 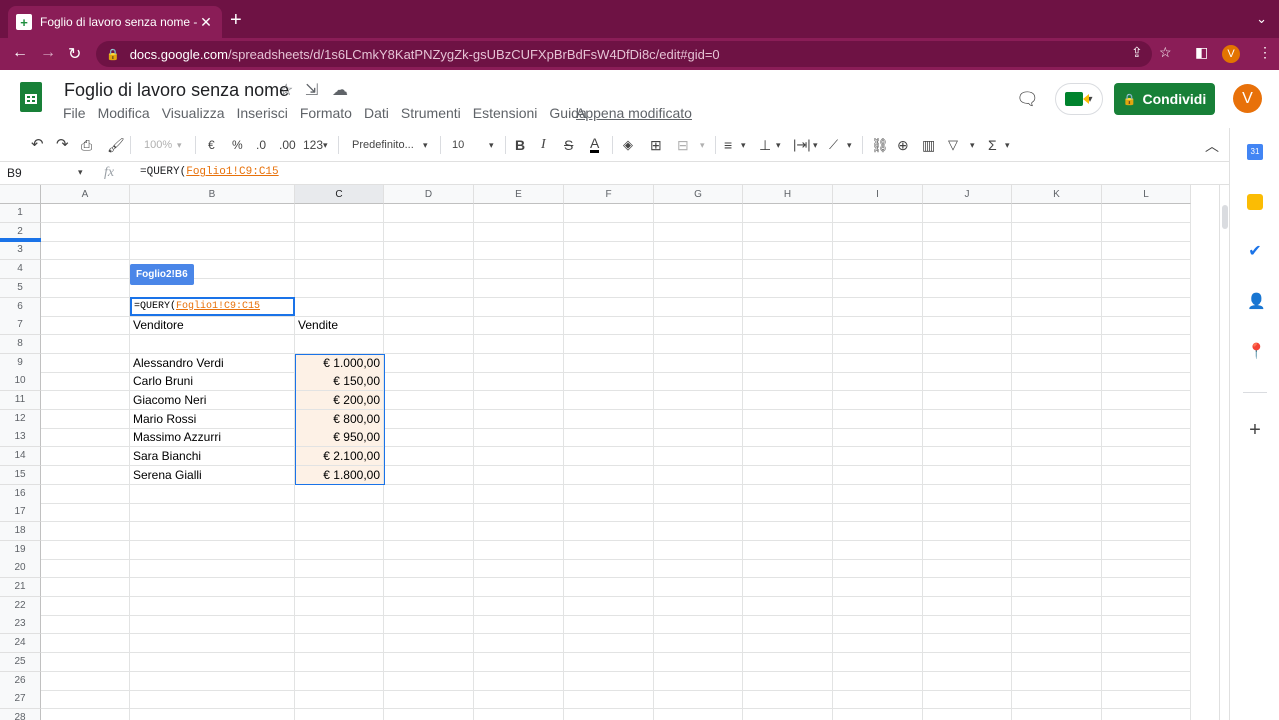 I want to click on cell-l7, so click(x=1146, y=326).